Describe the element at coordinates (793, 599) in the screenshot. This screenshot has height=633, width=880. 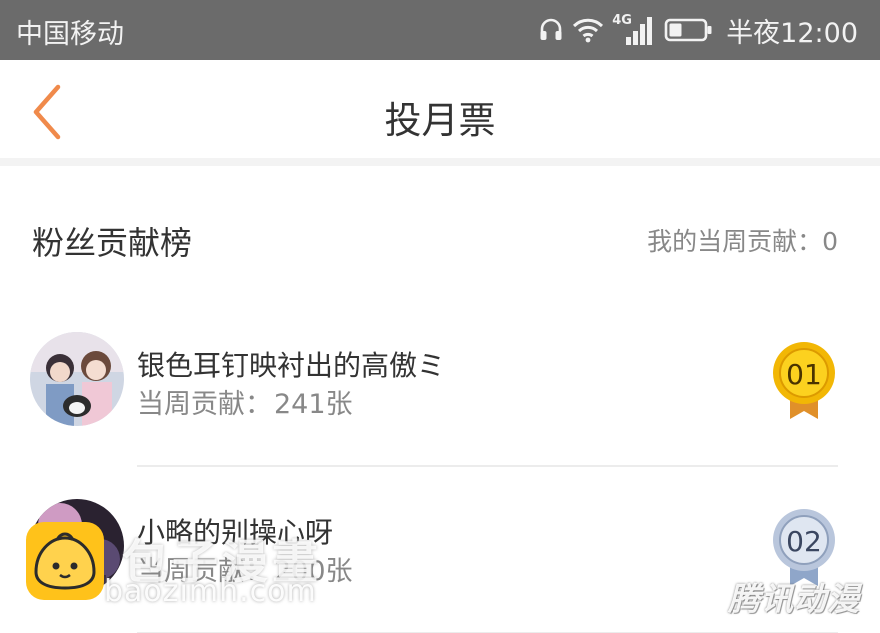
I see `tencent-comic-watermark: 腾讯动漫` at that location.